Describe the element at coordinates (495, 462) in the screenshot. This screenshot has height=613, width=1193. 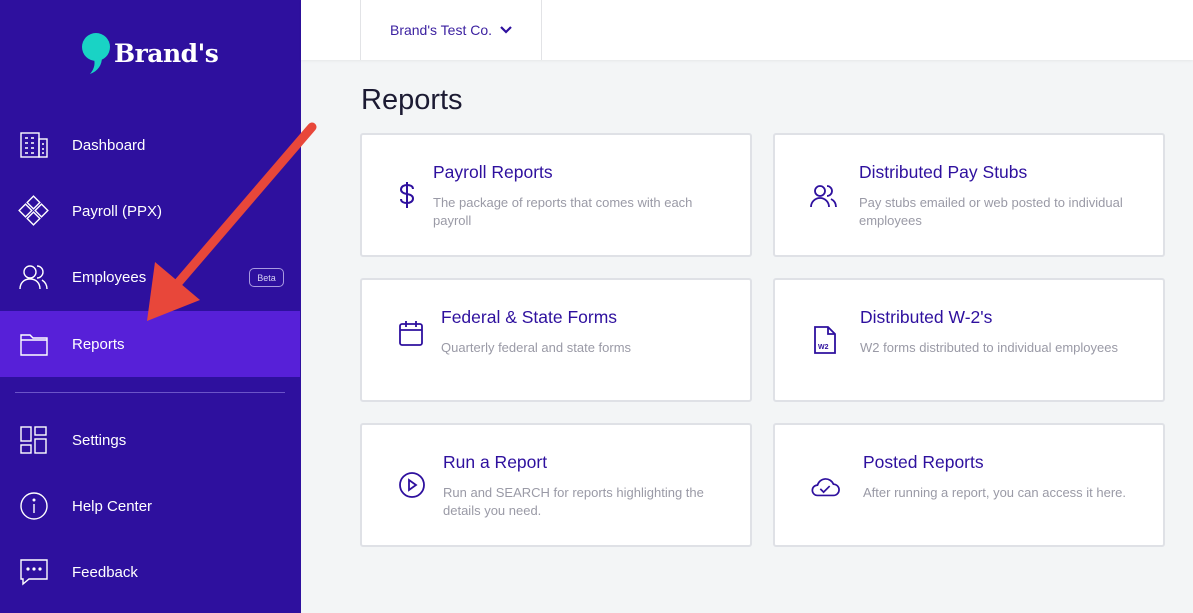
I see `card-title: Run a Report` at that location.